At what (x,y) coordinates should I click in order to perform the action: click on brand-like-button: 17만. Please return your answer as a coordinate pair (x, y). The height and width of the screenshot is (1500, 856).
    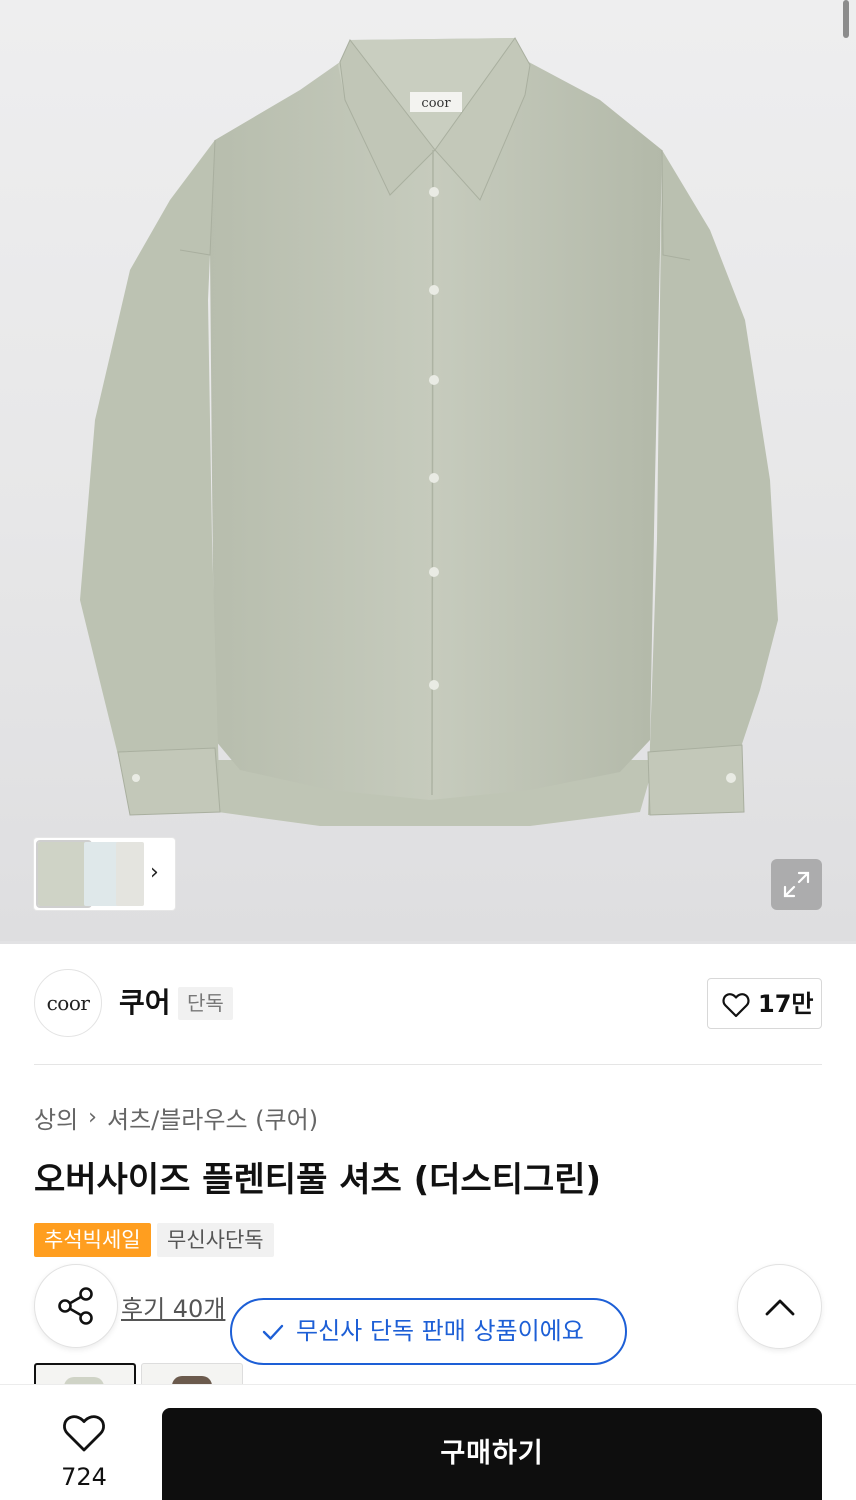
    Looking at the image, I should click on (764, 1003).